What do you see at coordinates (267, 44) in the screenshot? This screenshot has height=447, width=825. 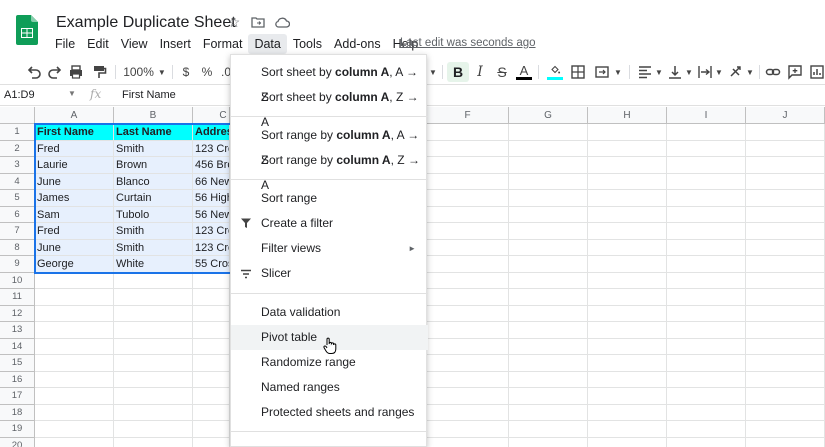 I see `menu-data: Data` at bounding box center [267, 44].